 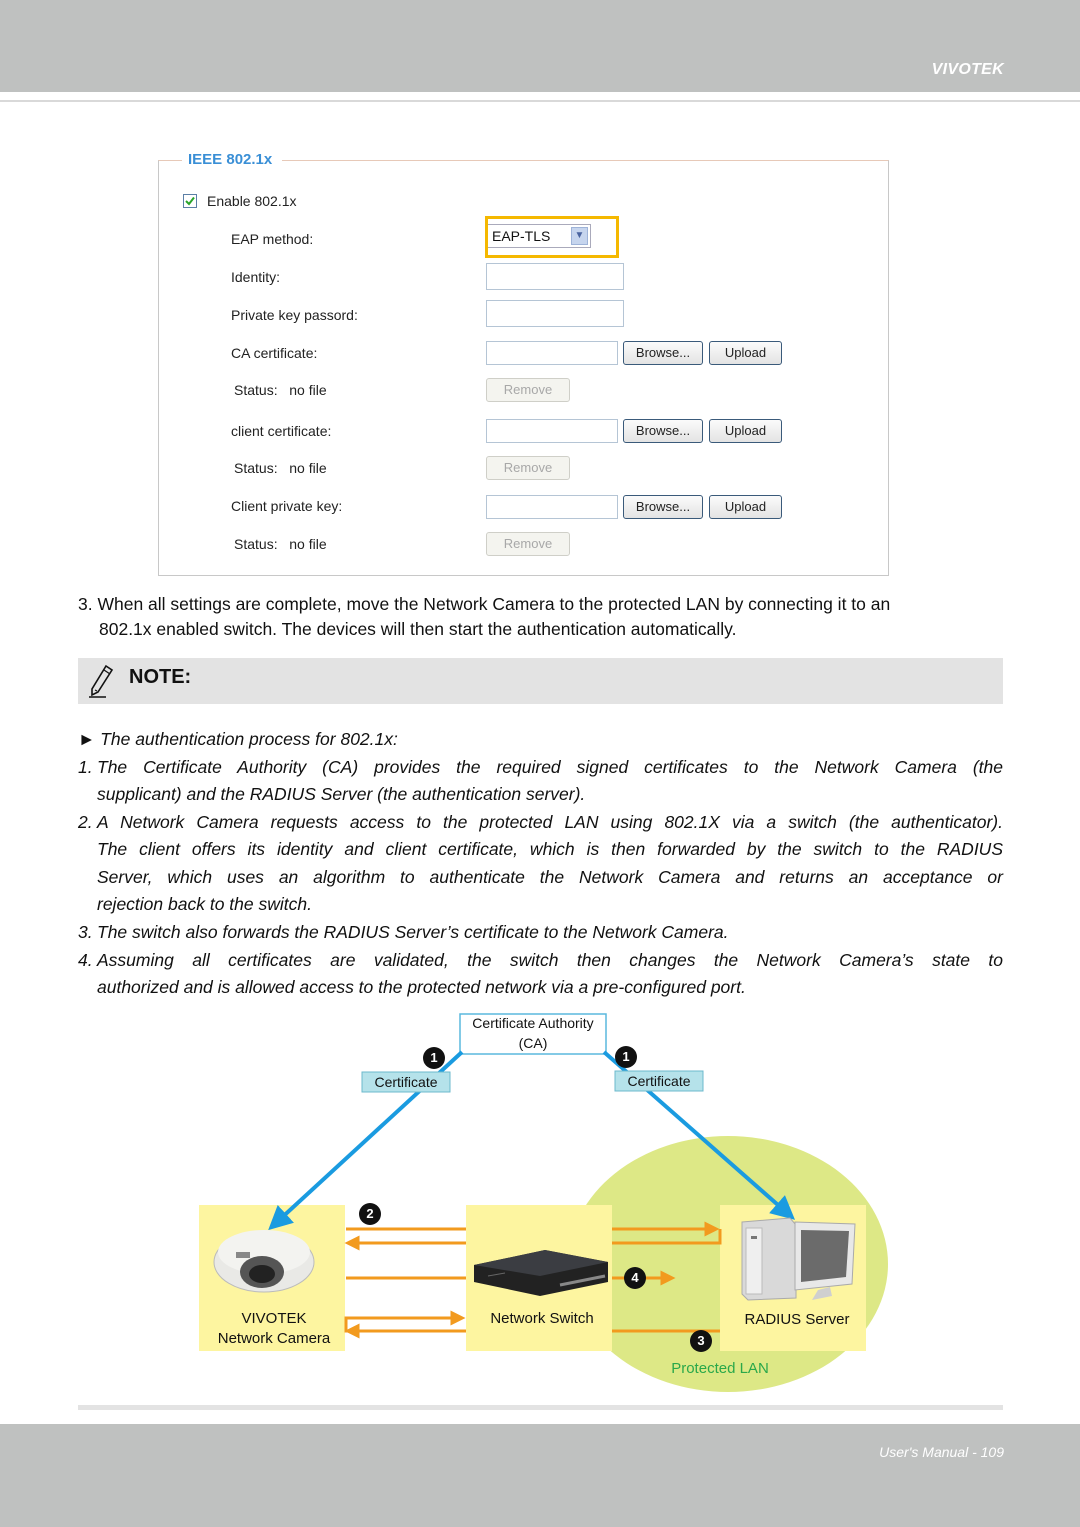 What do you see at coordinates (287, 506) in the screenshot?
I see `client-private-key-label: Client private key:` at bounding box center [287, 506].